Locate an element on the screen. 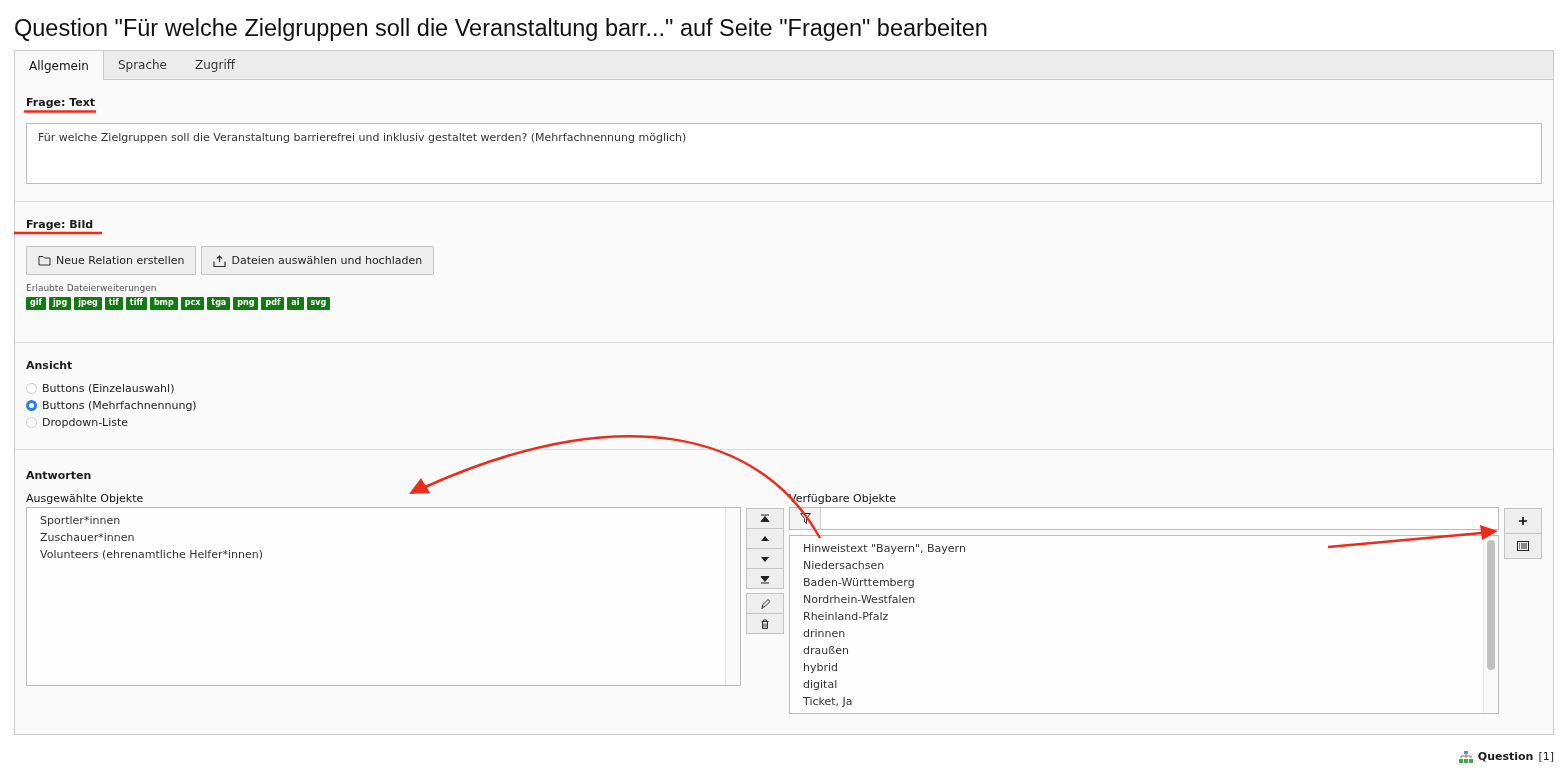 This screenshot has width=1566, height=777. upload-button: Dateien auswählen und hochladen is located at coordinates (318, 260).